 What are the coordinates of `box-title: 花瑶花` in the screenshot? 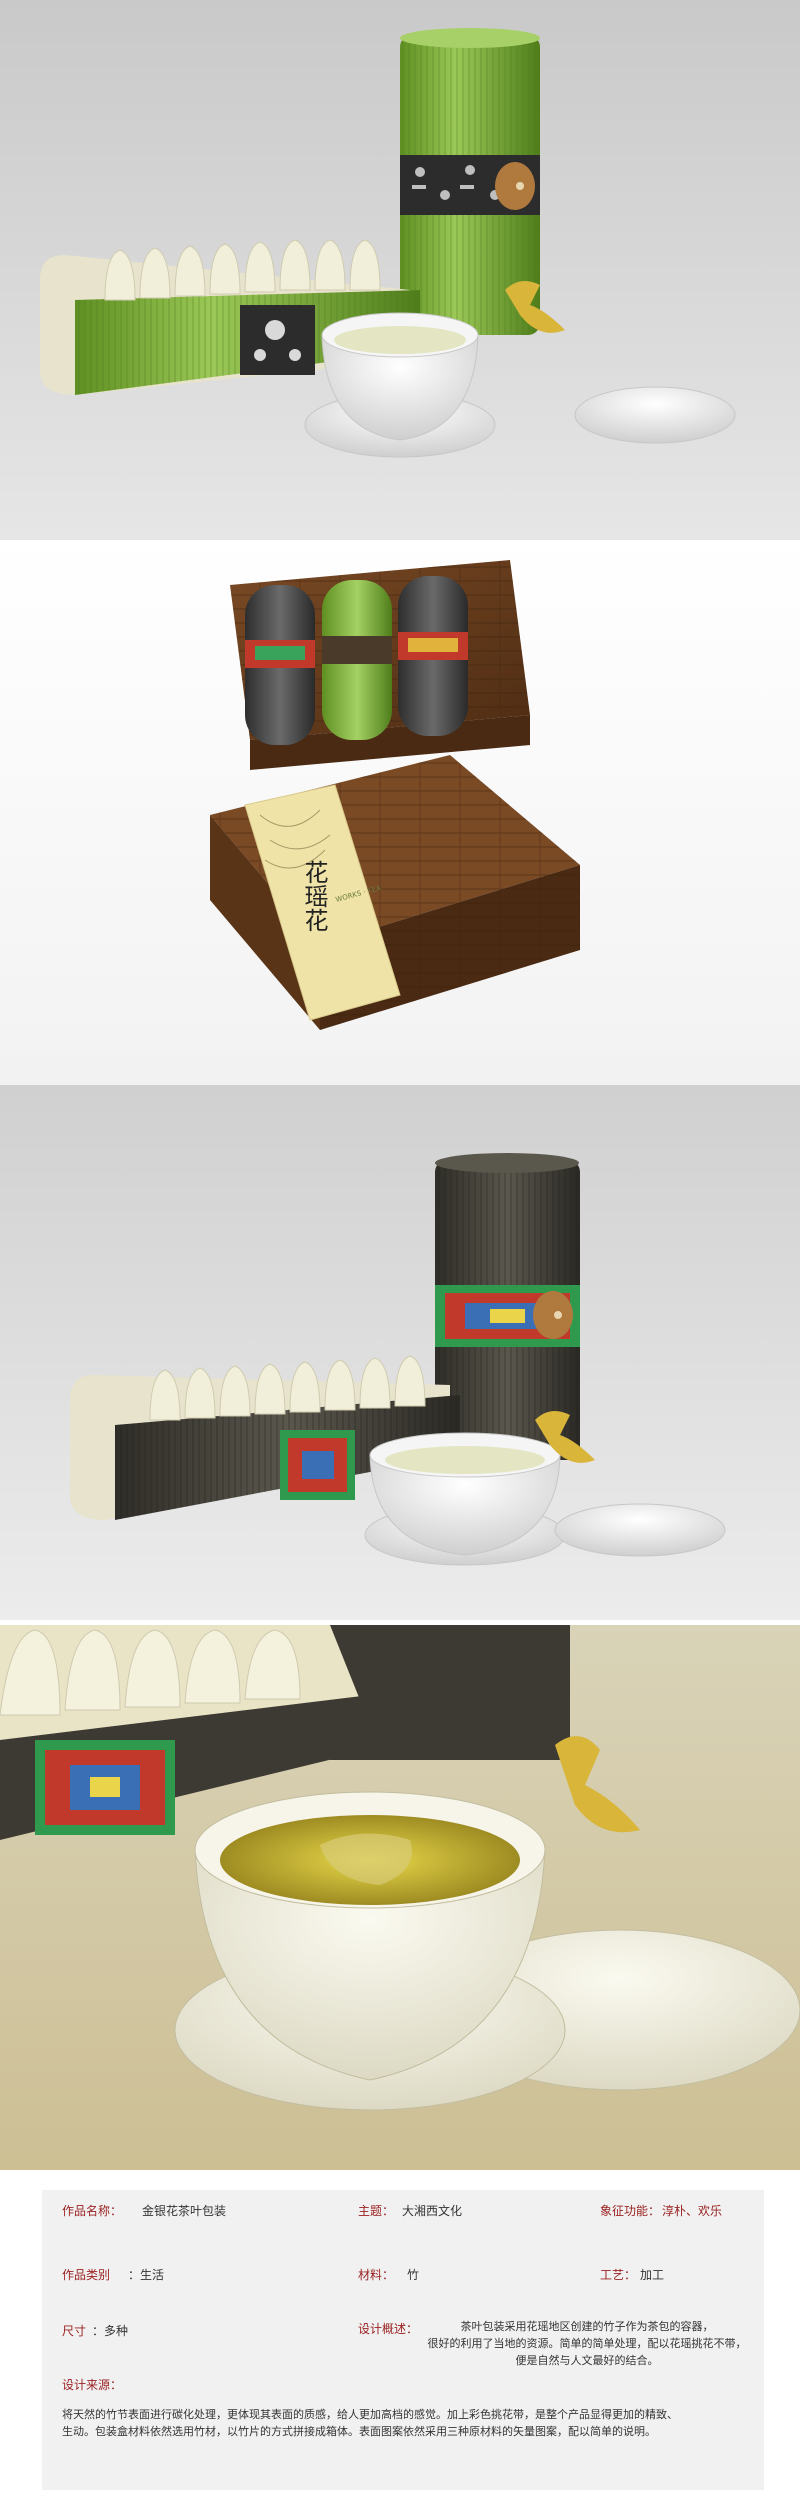 It's located at (314, 896).